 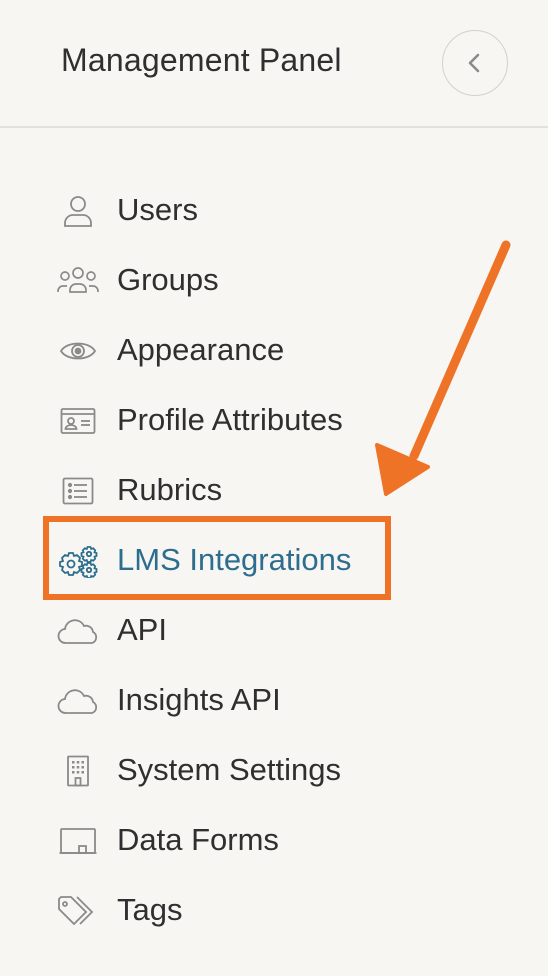 I want to click on sidebar-item-lms-integrations: LMS Integrations, so click(x=274, y=561).